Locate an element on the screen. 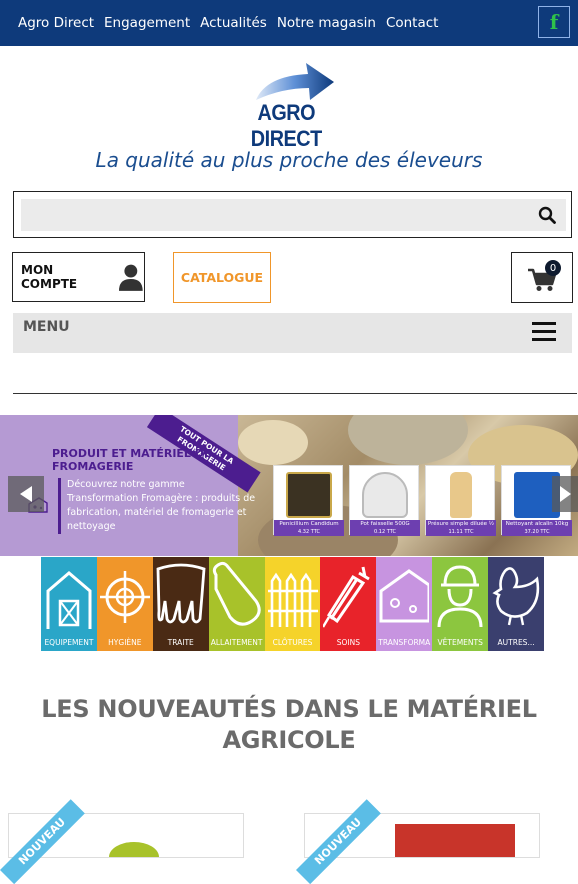 Image resolution: width=578 pixels, height=884 pixels. banner-product-card: Pot faisselle 500G 0.12 TTC is located at coordinates (384, 500).